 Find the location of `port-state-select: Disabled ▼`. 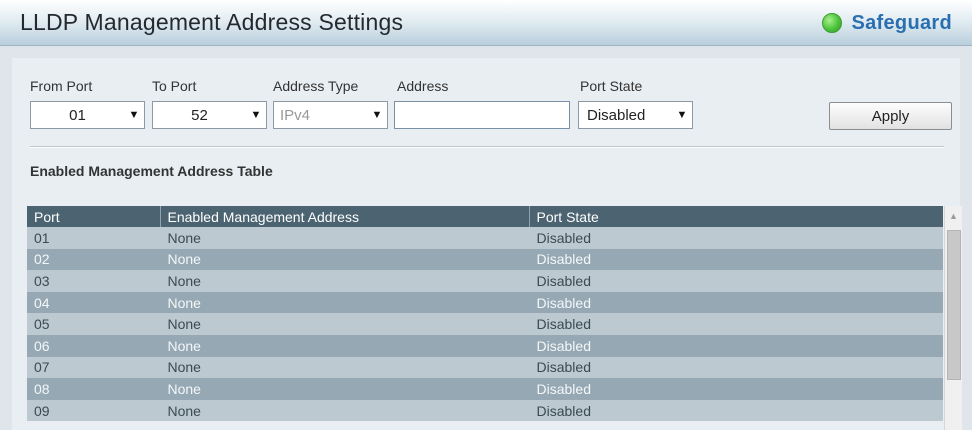

port-state-select: Disabled ▼ is located at coordinates (635, 115).